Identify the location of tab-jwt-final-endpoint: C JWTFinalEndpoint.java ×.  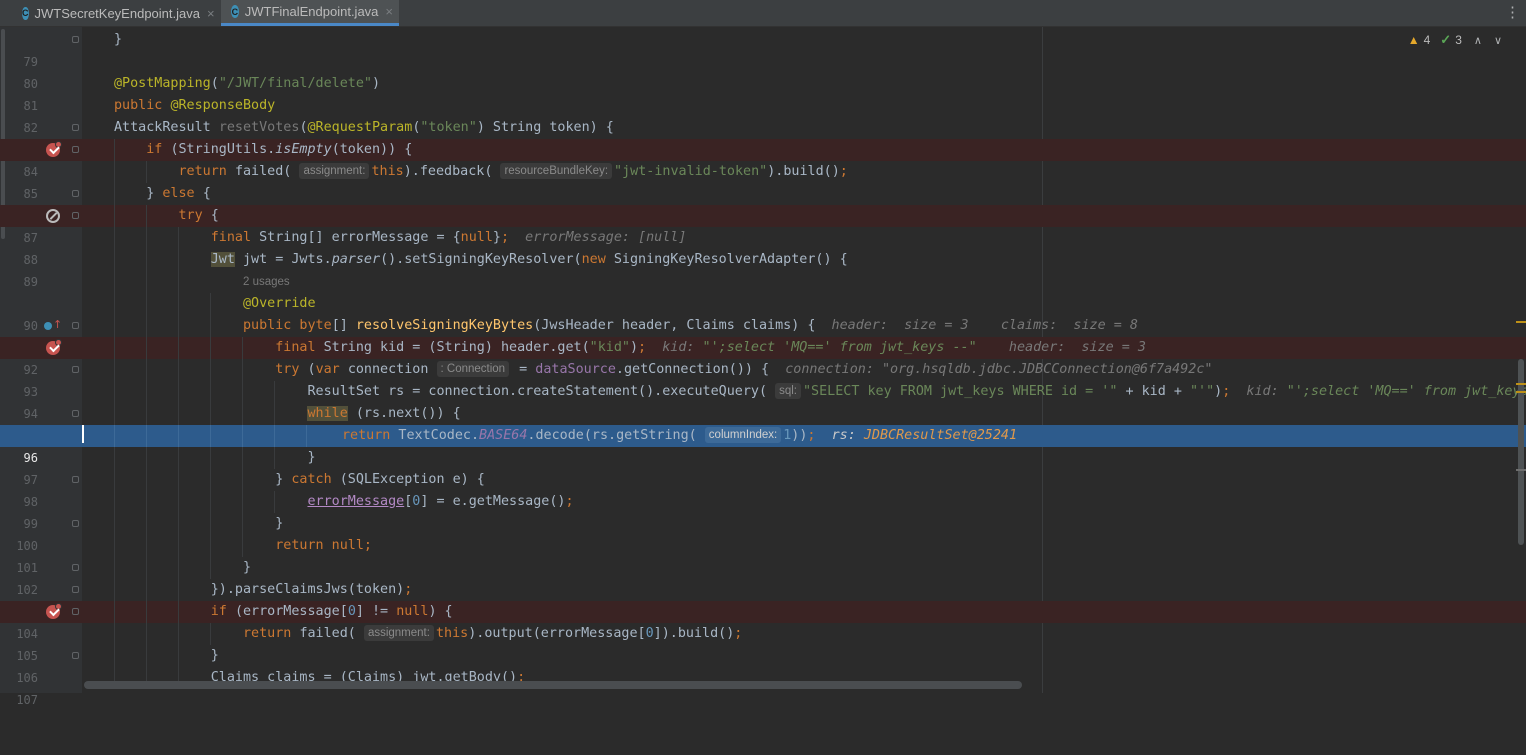
(310, 13).